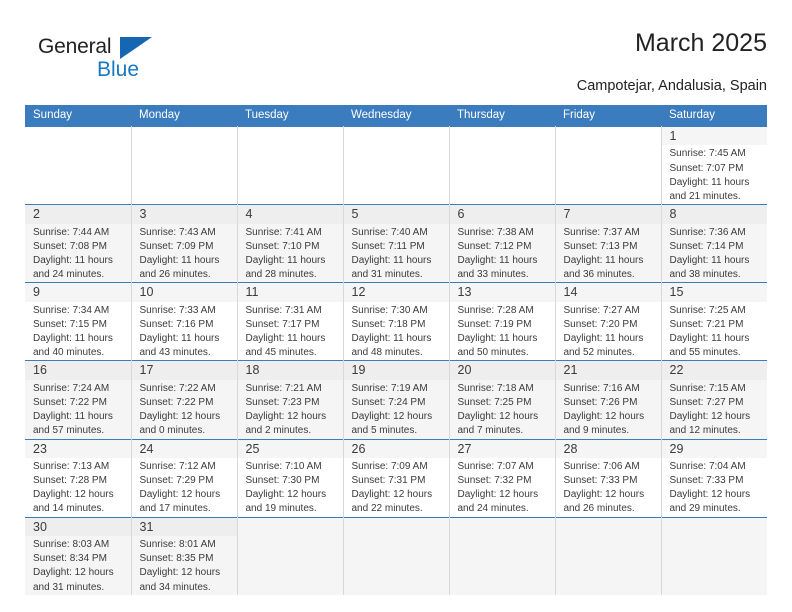 This screenshot has width=792, height=612. I want to click on sunset-text: Sunset: 7:08 PM, so click(70, 246).